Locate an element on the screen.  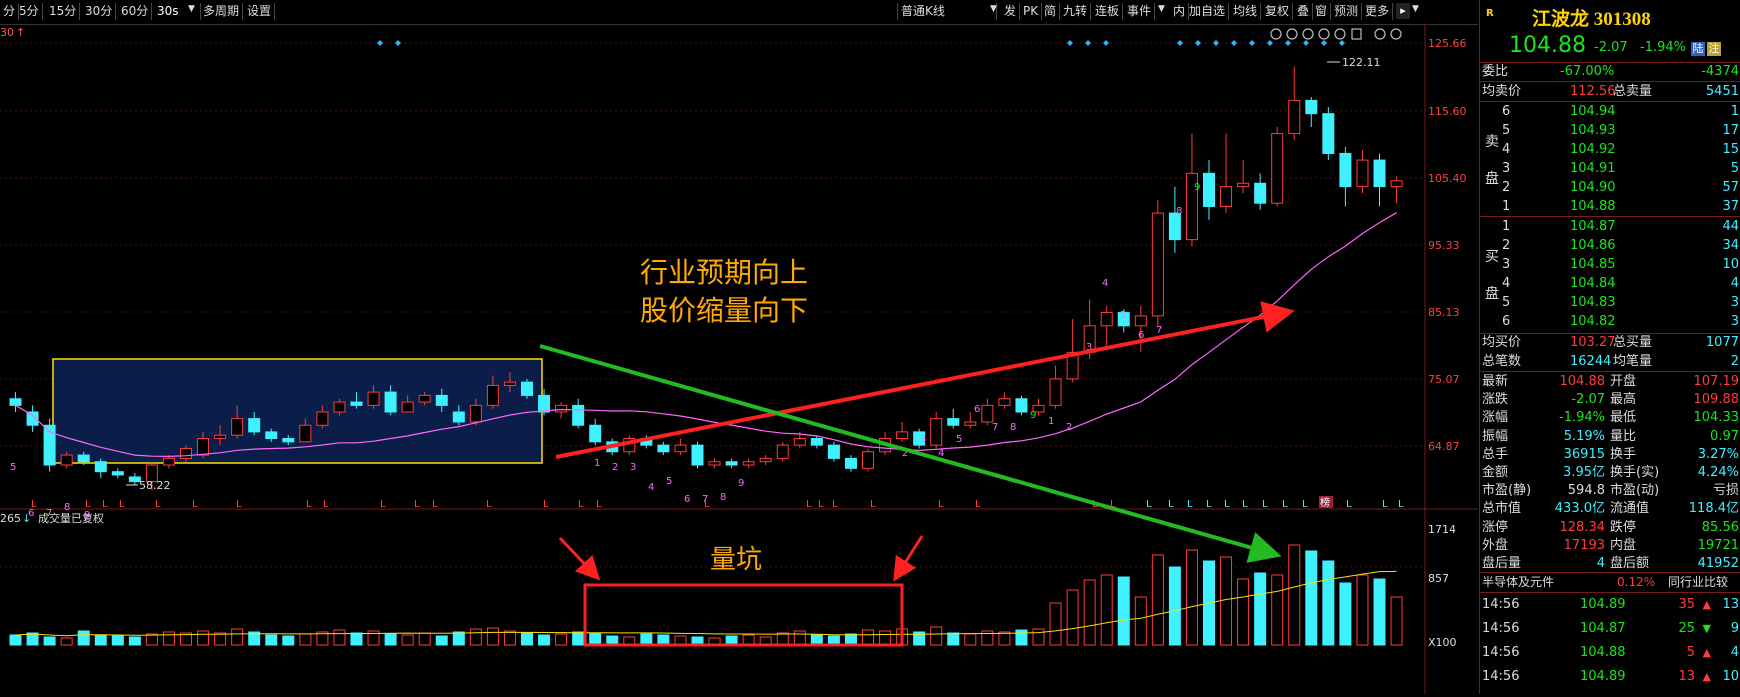
stat-value: 433.0亿 is located at coordinates (1579, 509).